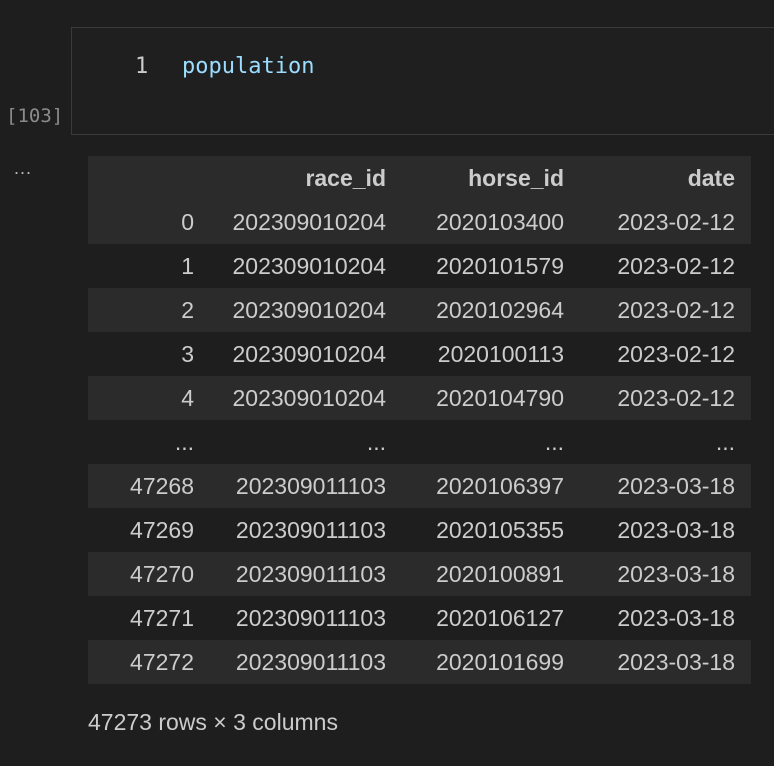 The height and width of the screenshot is (766, 774). I want to click on row-index: 0, so click(187, 221).